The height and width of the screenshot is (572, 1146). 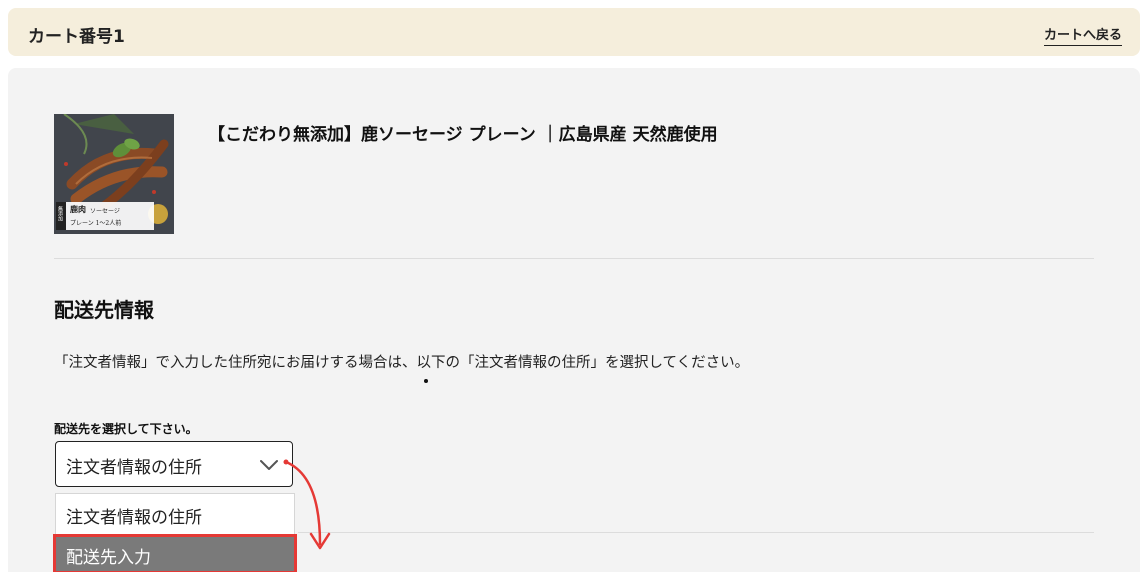 I want to click on product-image: 鹿肉 ソーセージ プレーン 1〜2人前 無添加, so click(x=114, y=174).